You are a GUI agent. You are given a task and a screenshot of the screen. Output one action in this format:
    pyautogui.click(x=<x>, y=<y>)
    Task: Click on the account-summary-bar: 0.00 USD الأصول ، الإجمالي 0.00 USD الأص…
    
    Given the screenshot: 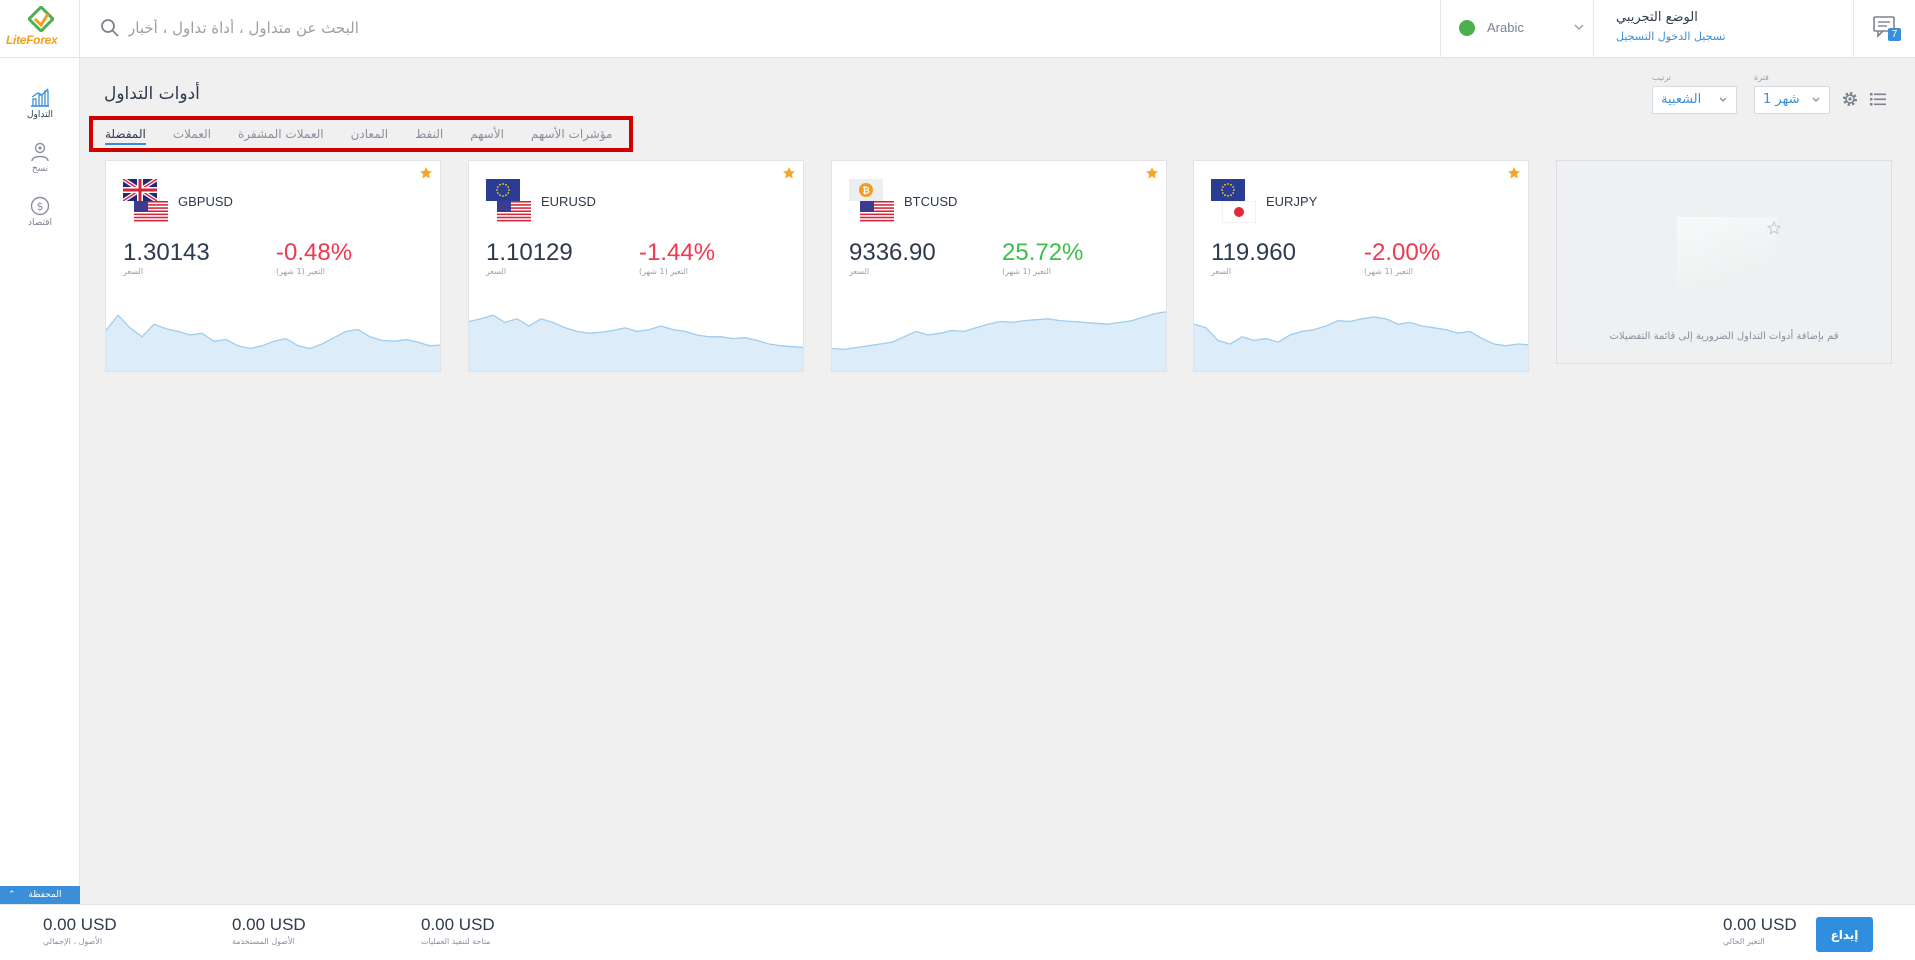 What is the action you would take?
    pyautogui.click(x=957, y=932)
    